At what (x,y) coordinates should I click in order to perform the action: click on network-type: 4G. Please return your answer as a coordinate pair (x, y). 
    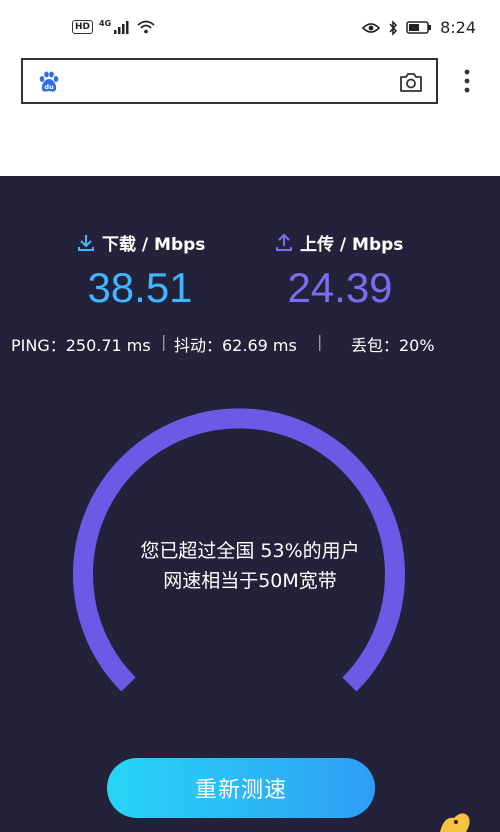
    Looking at the image, I should click on (105, 23).